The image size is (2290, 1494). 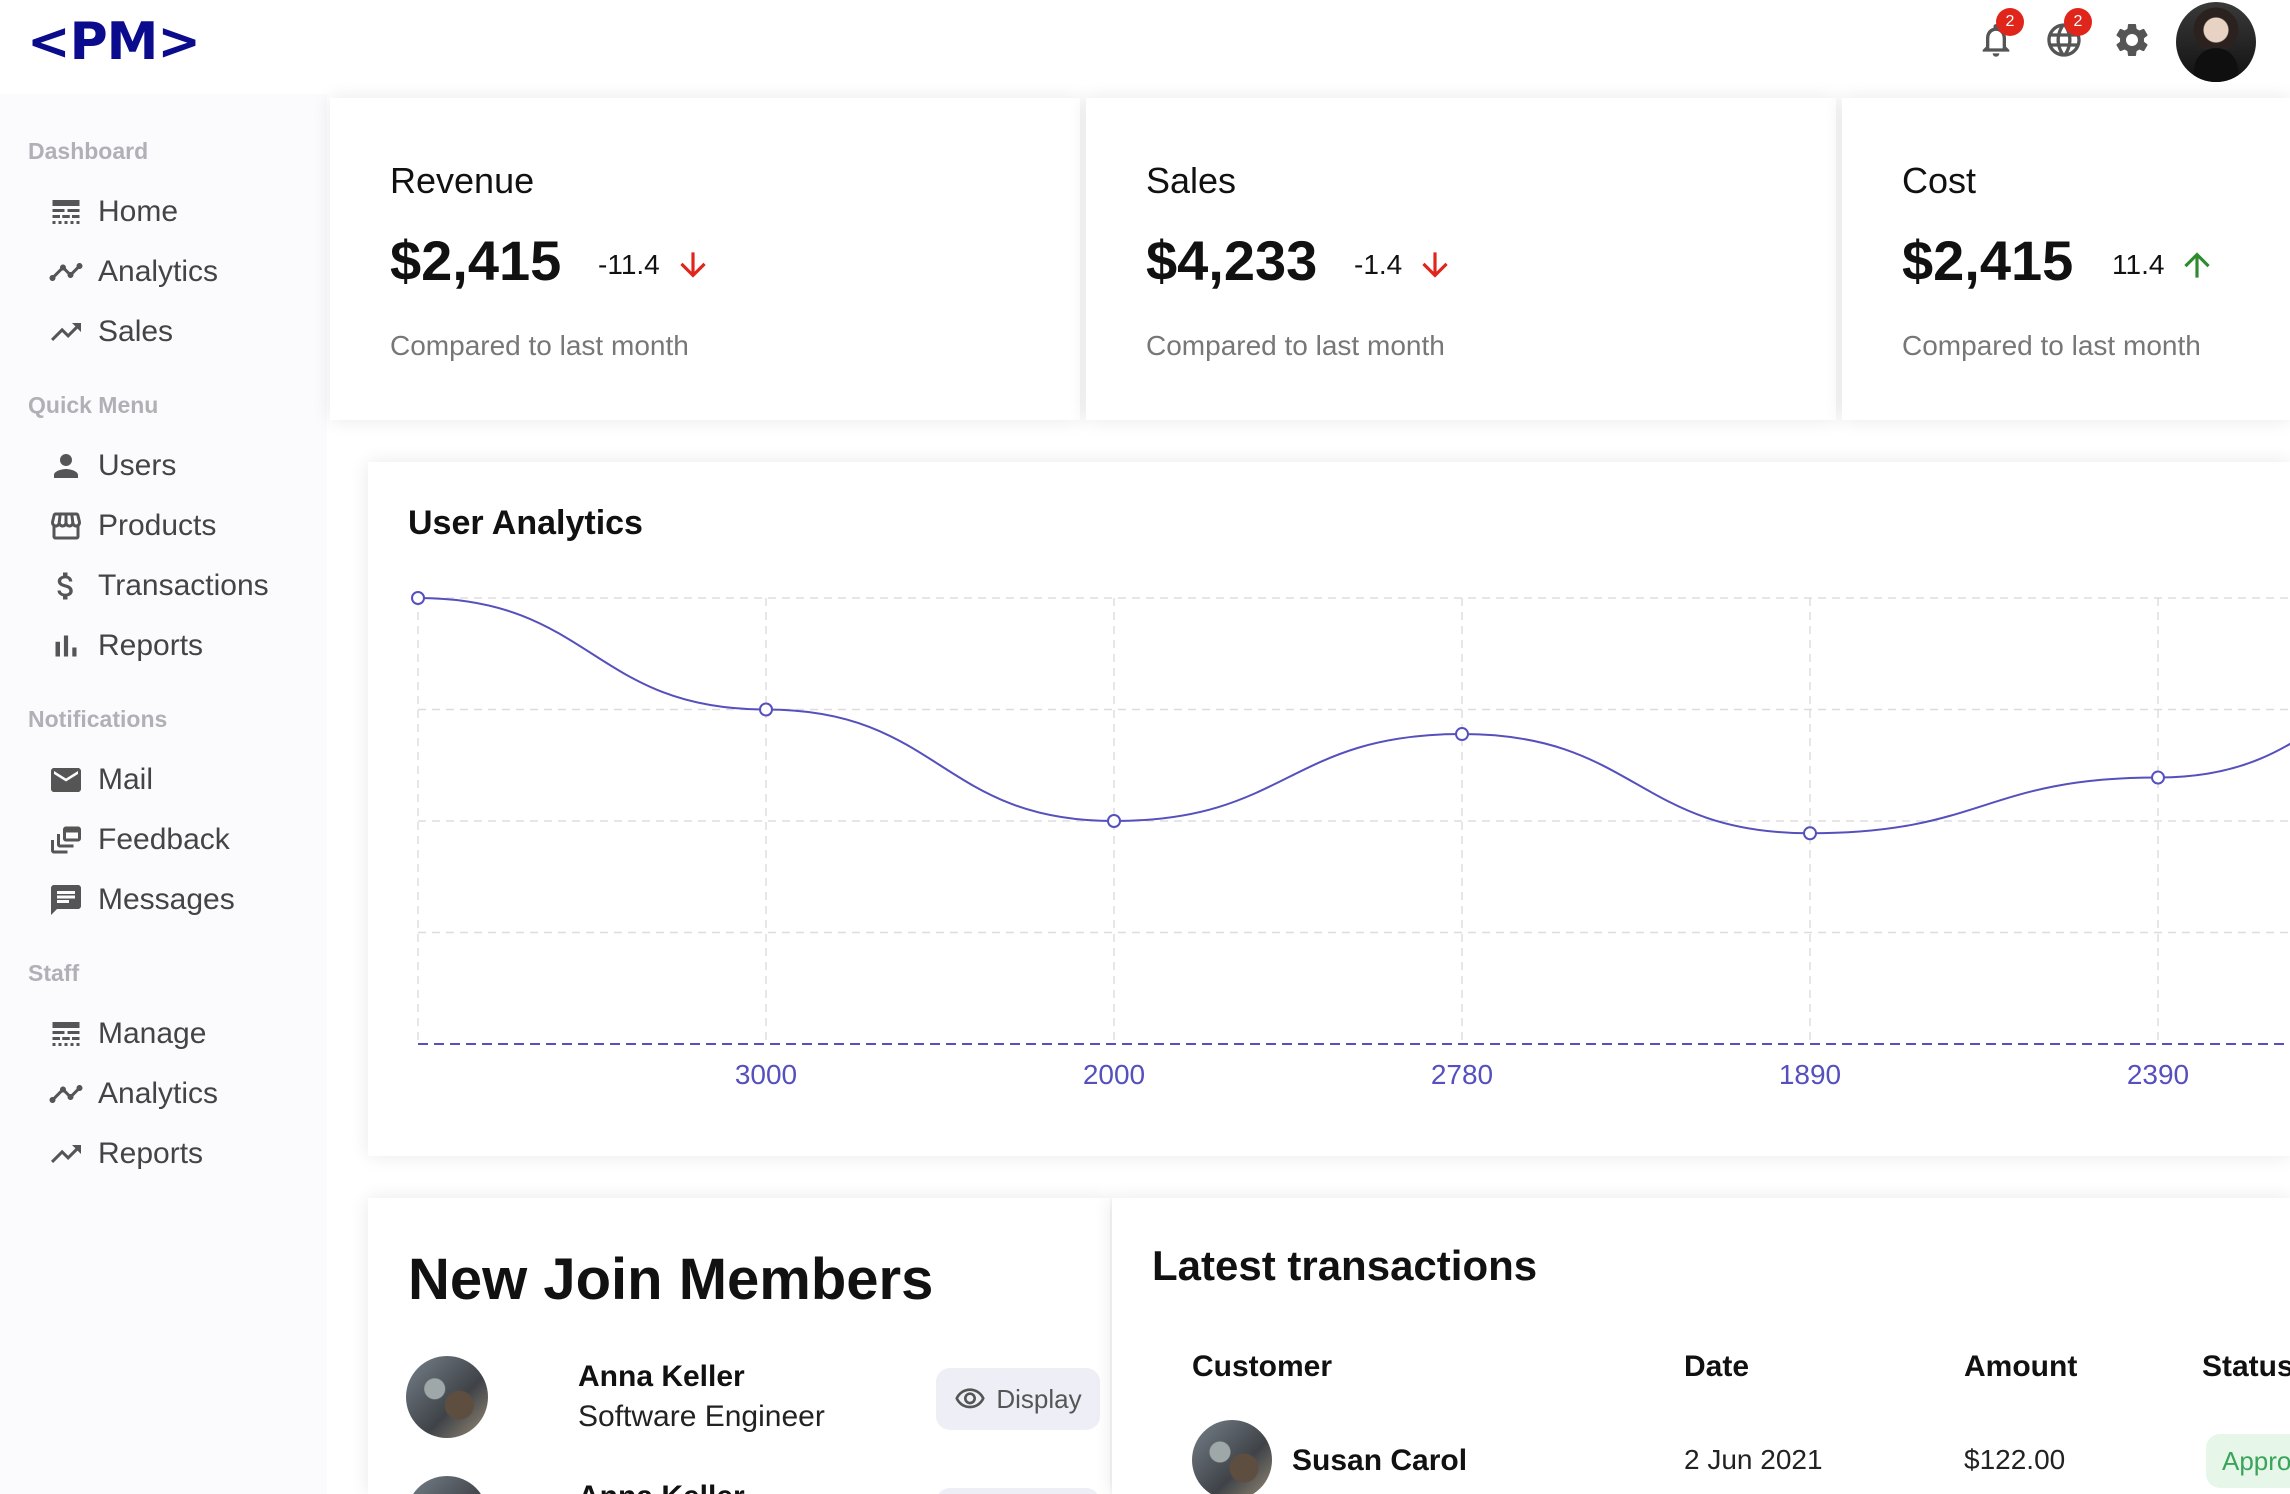 I want to click on x-tick-label: 3000, so click(x=766, y=1074).